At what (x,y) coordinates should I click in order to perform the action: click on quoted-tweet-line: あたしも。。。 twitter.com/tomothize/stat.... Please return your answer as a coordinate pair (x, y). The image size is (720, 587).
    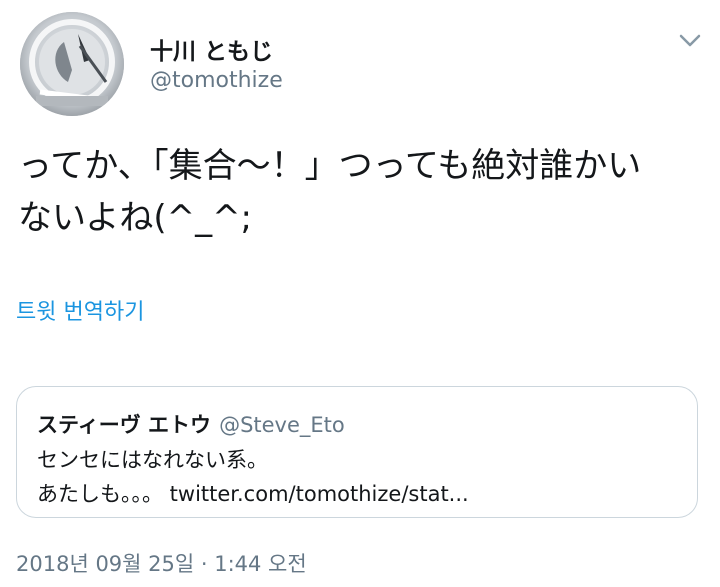
    Looking at the image, I should click on (253, 494).